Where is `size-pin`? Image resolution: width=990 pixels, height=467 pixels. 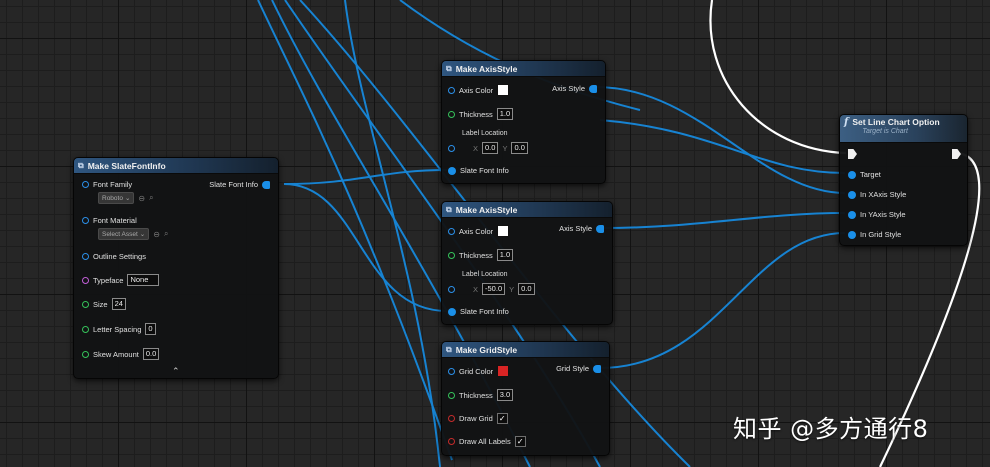
size-pin is located at coordinates (85, 304).